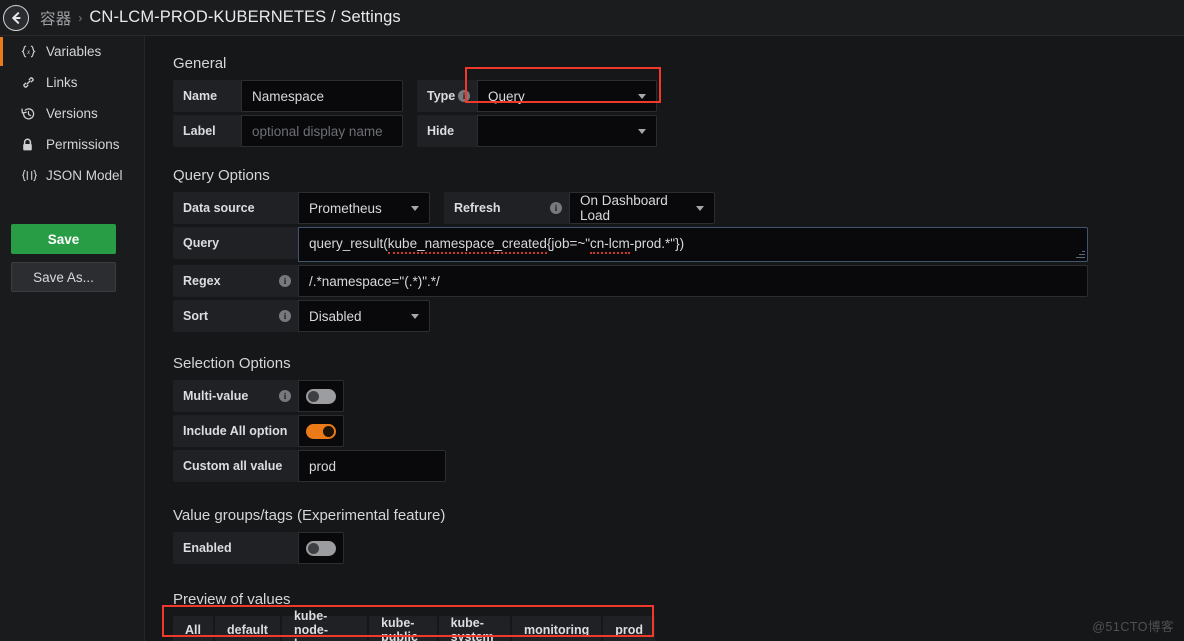  What do you see at coordinates (195, 316) in the screenshot?
I see `sort-label-text: Sort` at bounding box center [195, 316].